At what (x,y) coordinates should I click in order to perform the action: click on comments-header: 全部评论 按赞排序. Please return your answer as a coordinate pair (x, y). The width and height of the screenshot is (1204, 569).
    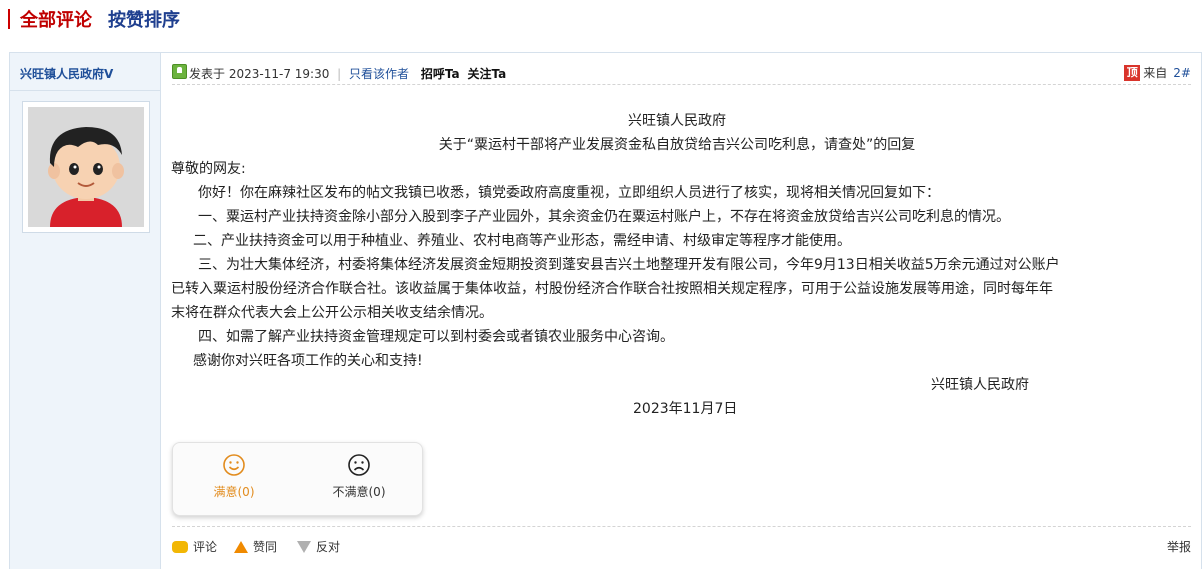
    Looking at the image, I should click on (602, 20).